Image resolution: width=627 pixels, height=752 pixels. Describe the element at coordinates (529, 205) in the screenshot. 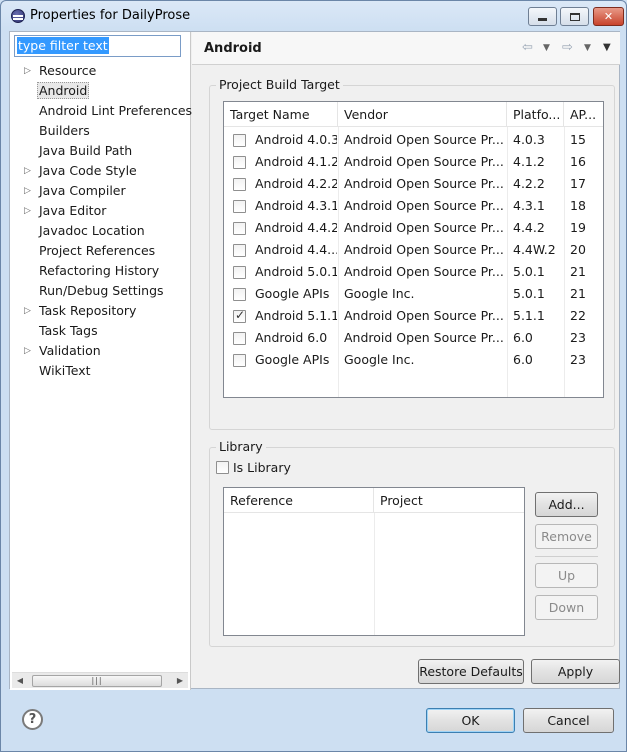

I see `platform-cell: 4.3.1` at that location.